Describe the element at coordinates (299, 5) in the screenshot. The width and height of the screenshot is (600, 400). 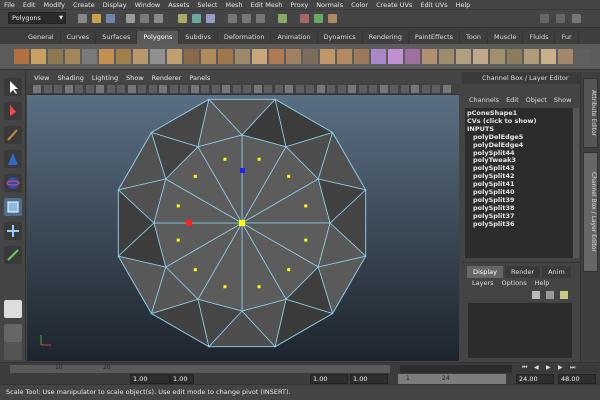
I see `menu-proxy: Proxy` at that location.